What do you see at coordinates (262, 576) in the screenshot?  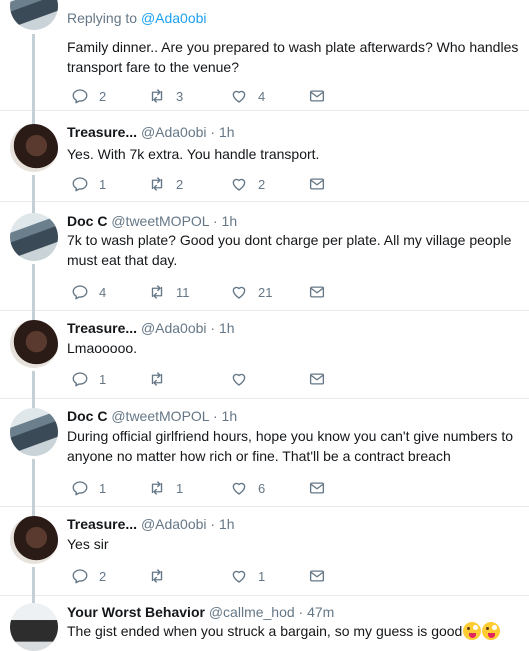 I see `like-count: 1` at bounding box center [262, 576].